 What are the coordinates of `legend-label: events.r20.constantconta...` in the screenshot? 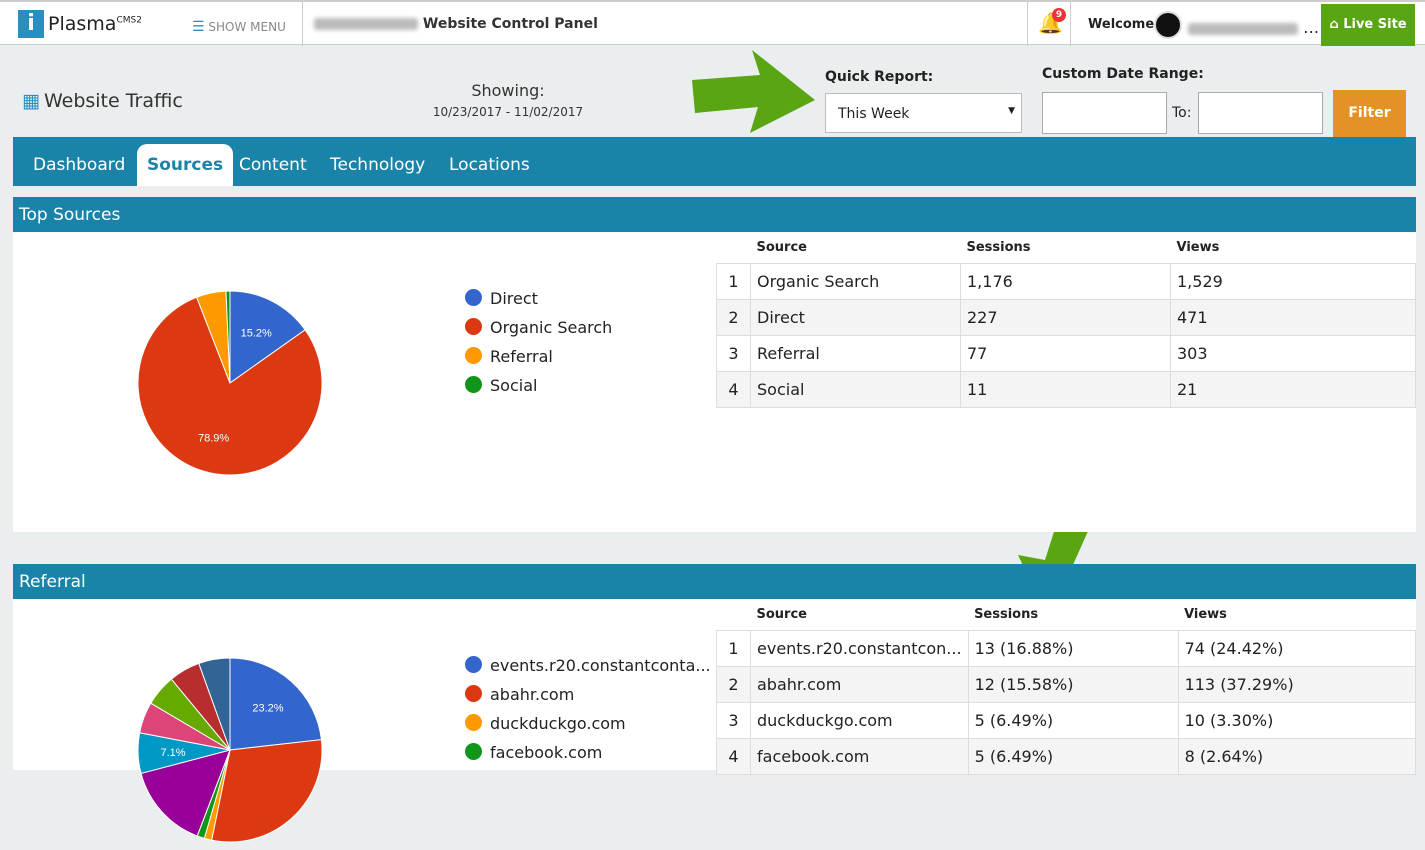 It's located at (600, 665).